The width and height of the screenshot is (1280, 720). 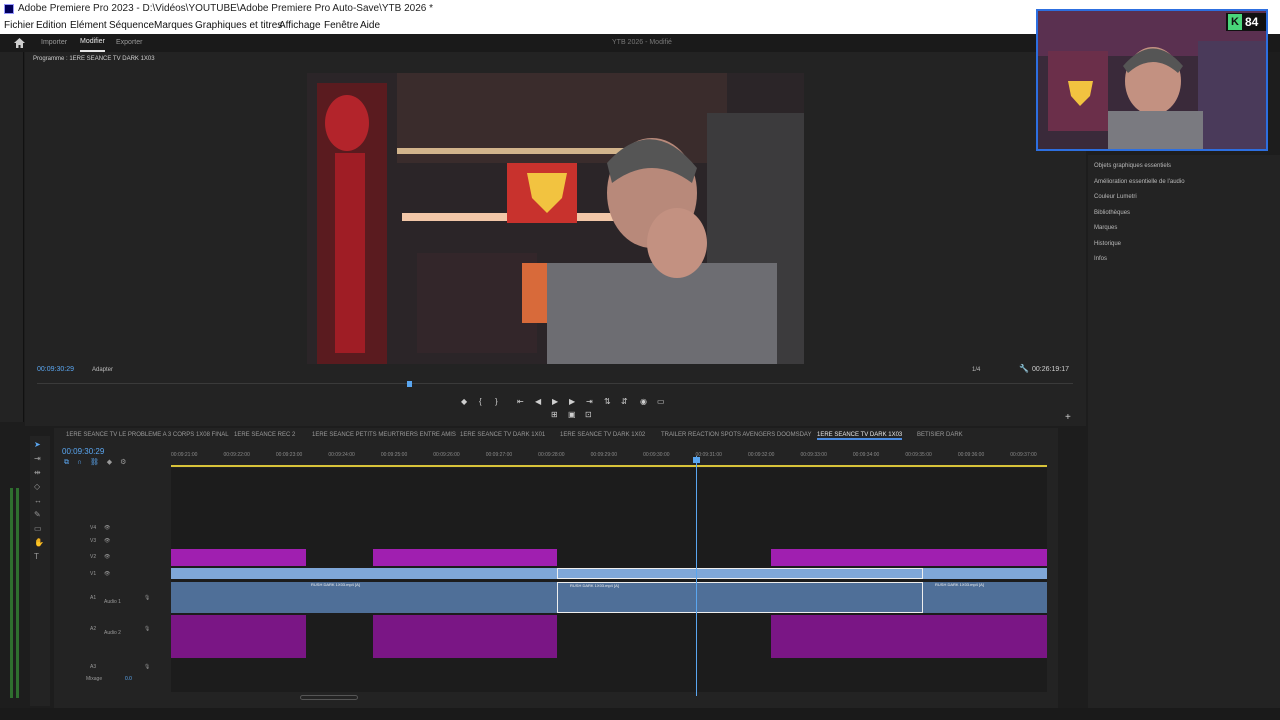 What do you see at coordinates (1132, 166) in the screenshot?
I see `panel-essential-graphics: Objets graphiques essentiels` at bounding box center [1132, 166].